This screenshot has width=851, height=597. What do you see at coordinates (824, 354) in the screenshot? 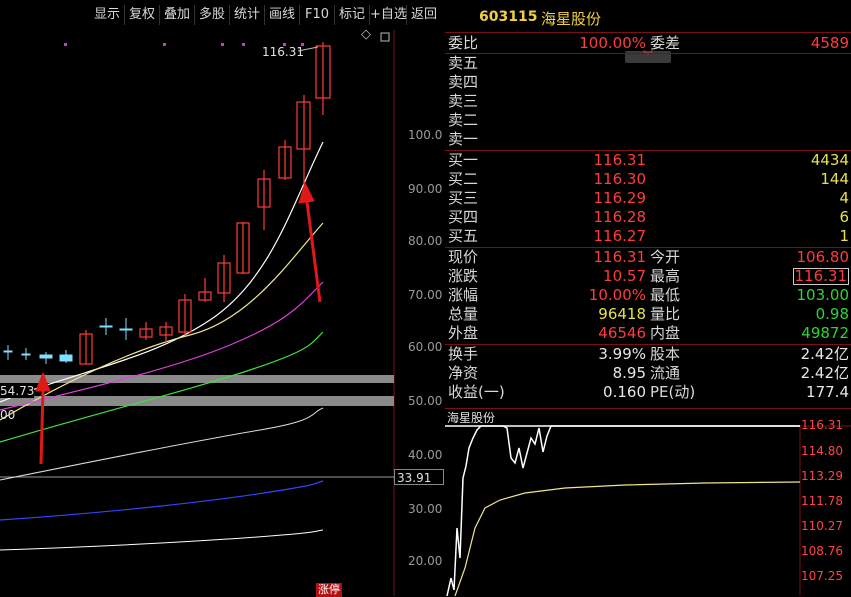
I see `share-capital-value: 2.42亿` at bounding box center [824, 354].